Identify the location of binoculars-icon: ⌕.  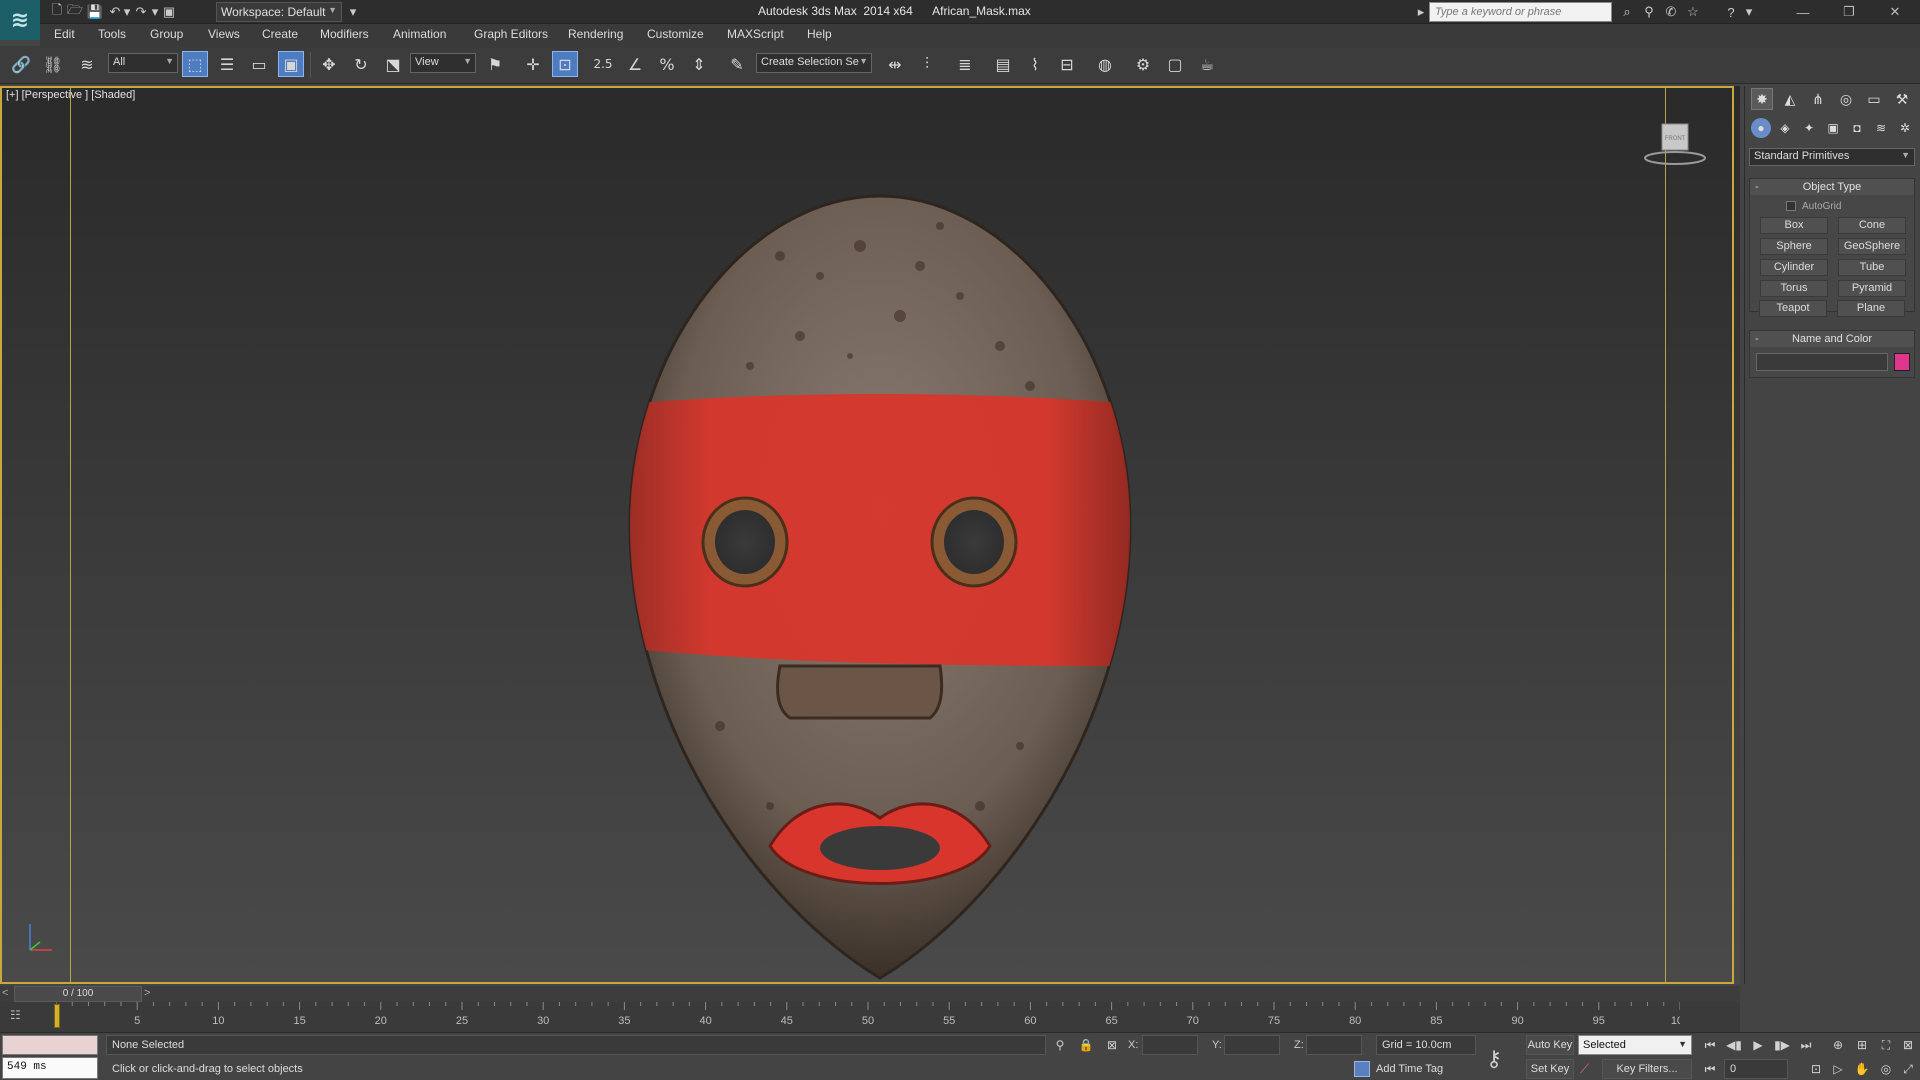
(1627, 12).